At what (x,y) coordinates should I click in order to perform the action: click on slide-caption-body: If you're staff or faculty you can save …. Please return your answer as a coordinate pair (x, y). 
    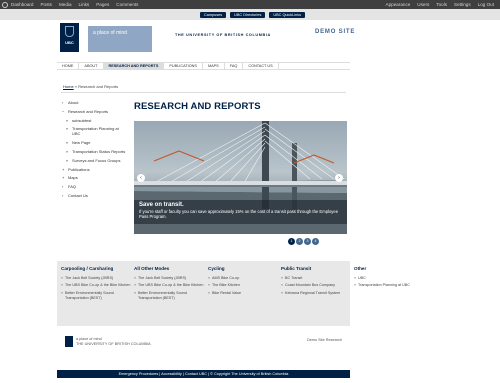
    Looking at the image, I should click on (239, 214).